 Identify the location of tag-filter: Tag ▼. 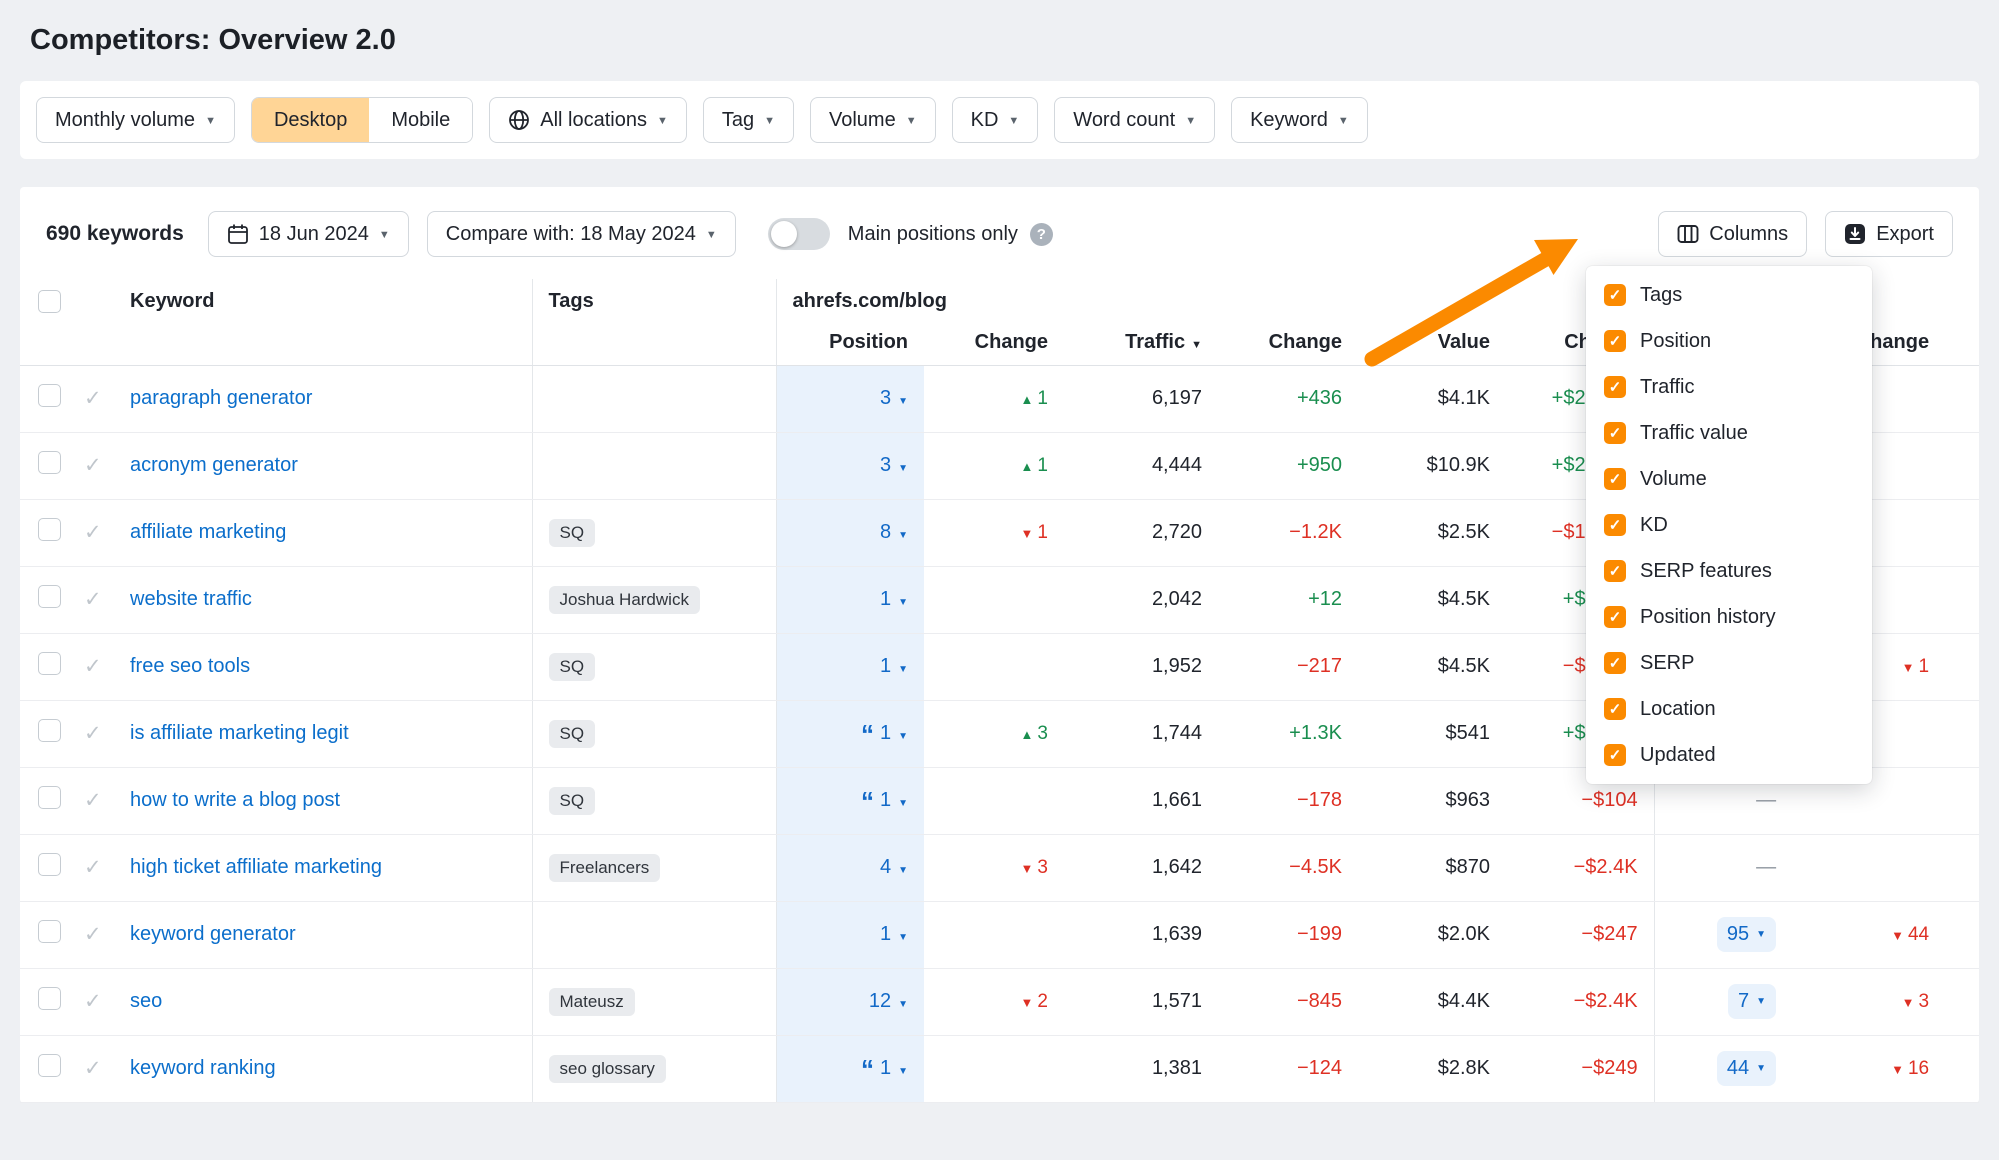
(748, 120).